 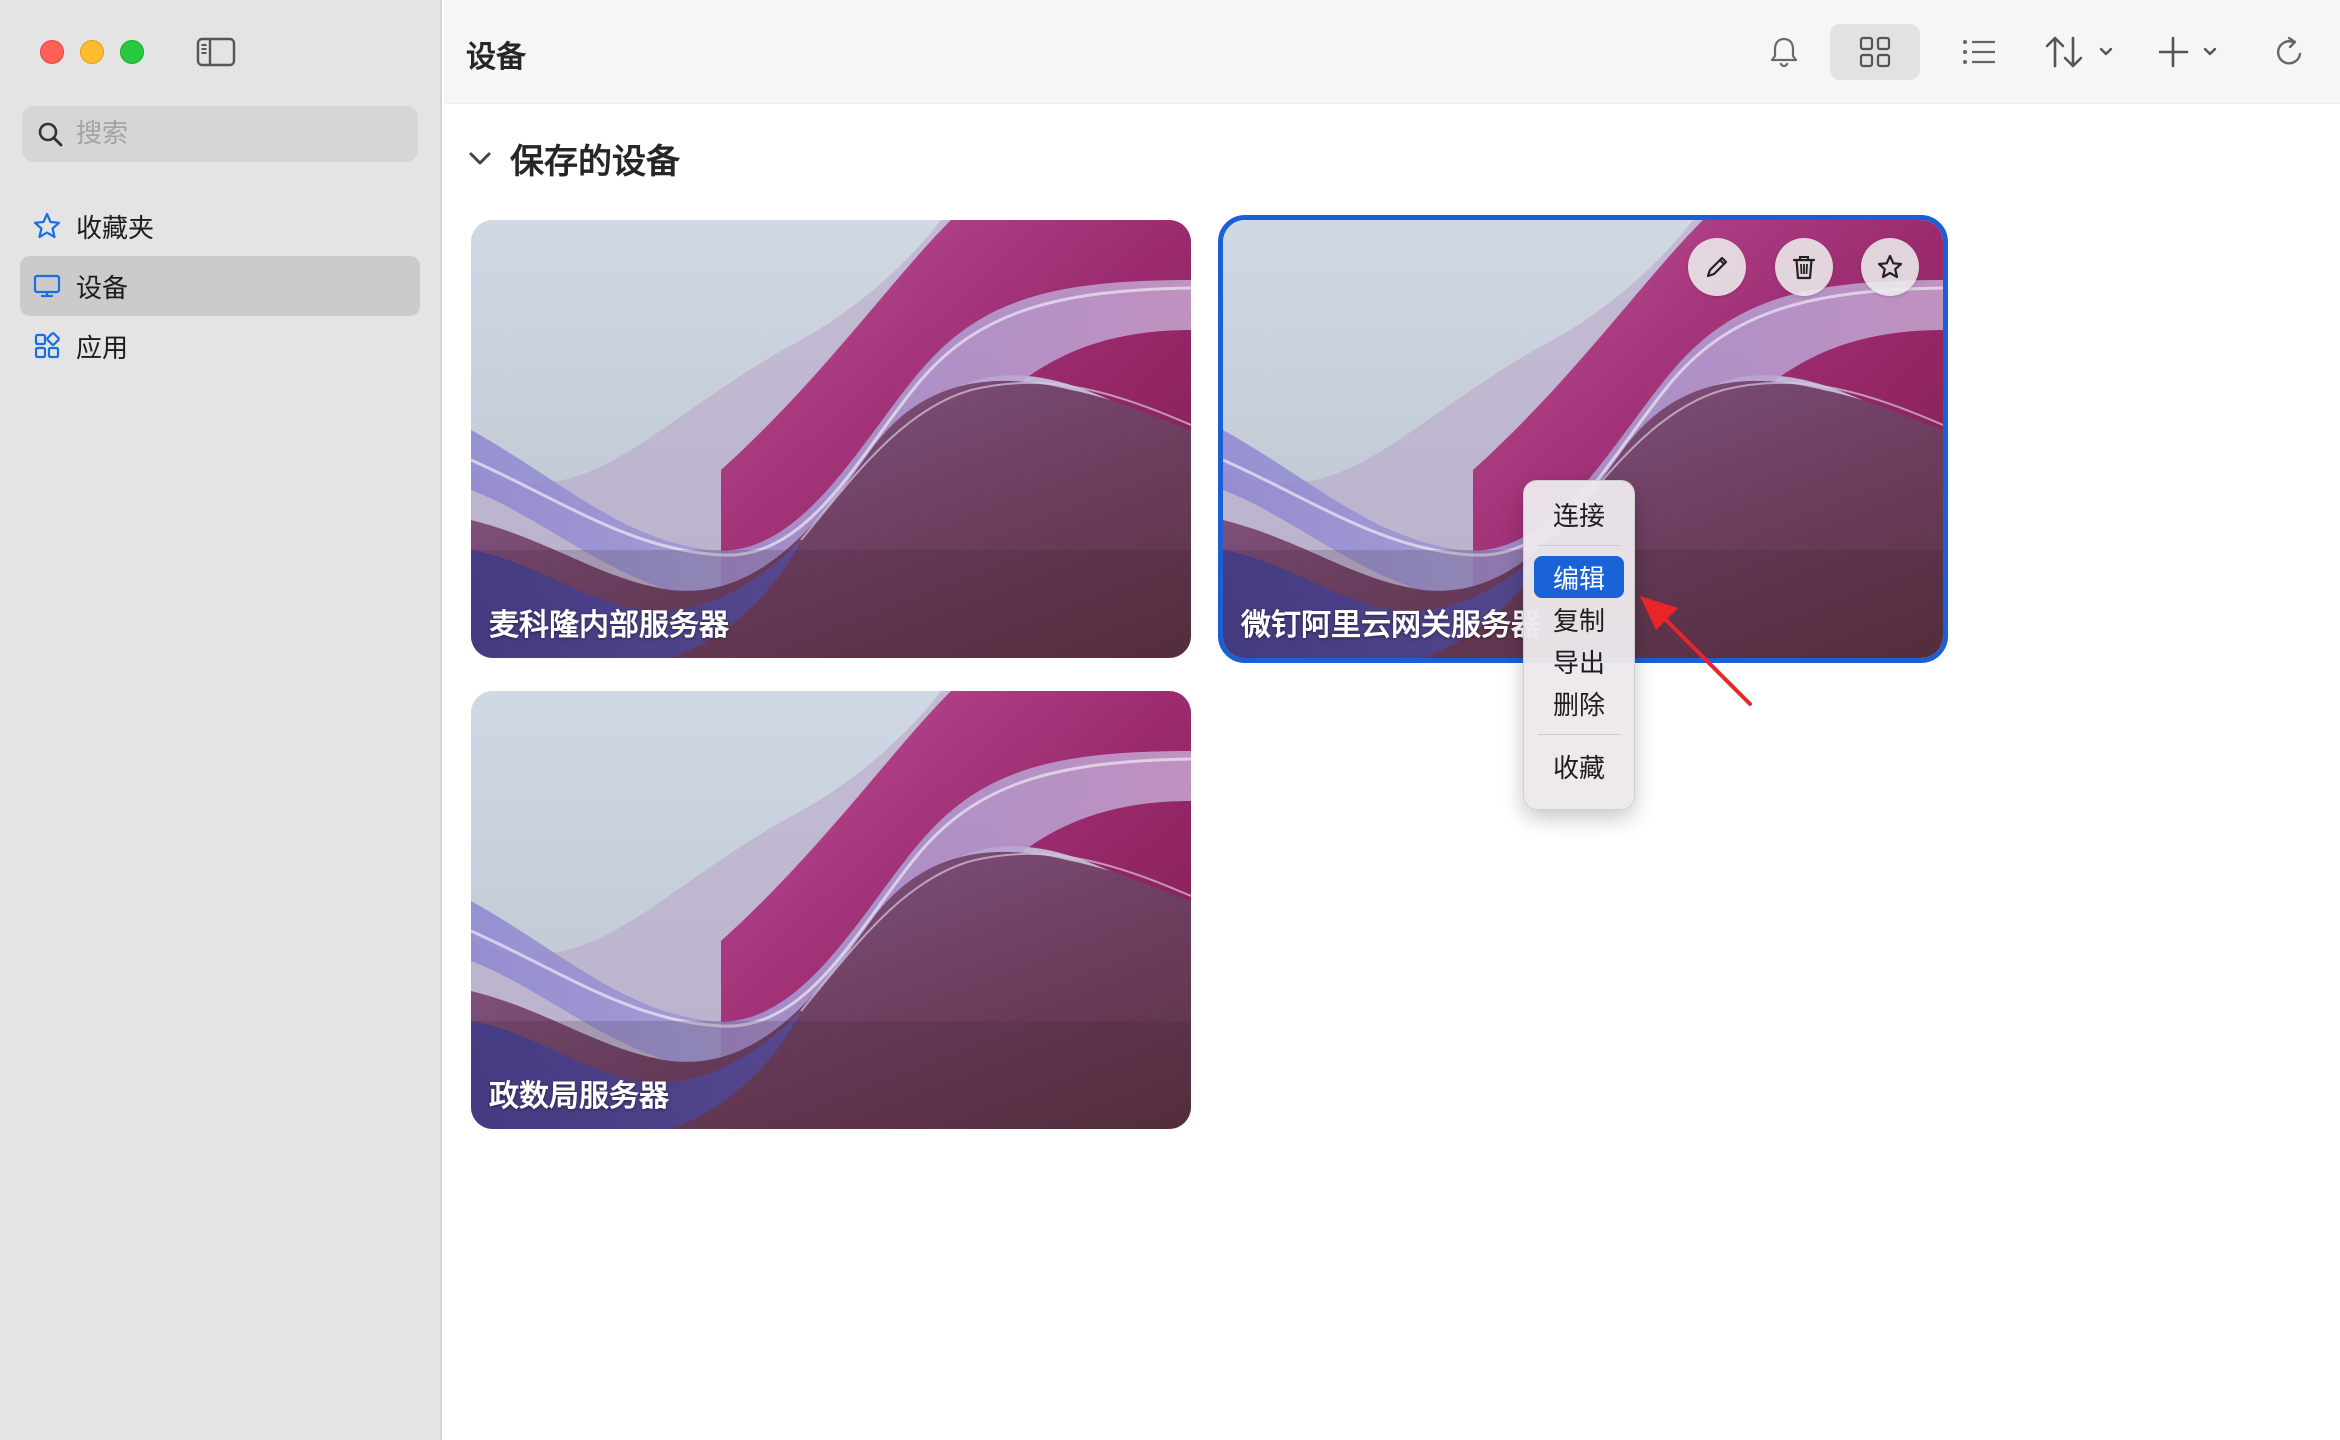 I want to click on refresh-icon, so click(x=2289, y=50).